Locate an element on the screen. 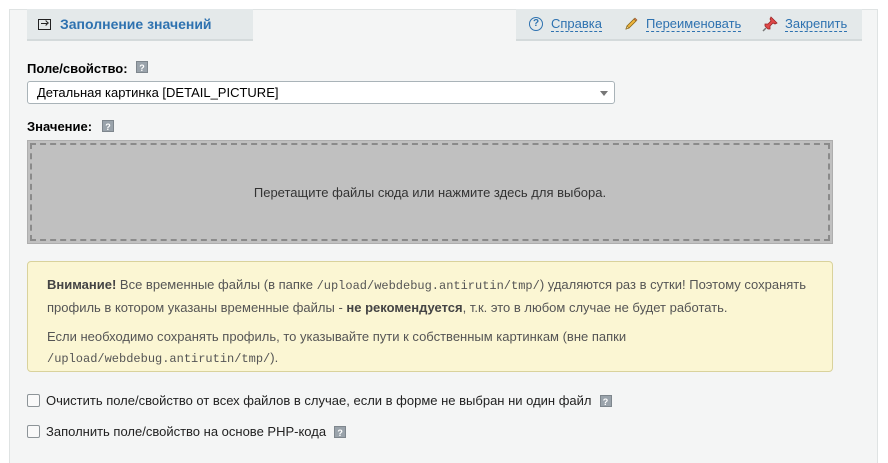 The width and height of the screenshot is (888, 463). field-select-value: Детальная картинка [DETAIL_PICTURE] is located at coordinates (158, 92).